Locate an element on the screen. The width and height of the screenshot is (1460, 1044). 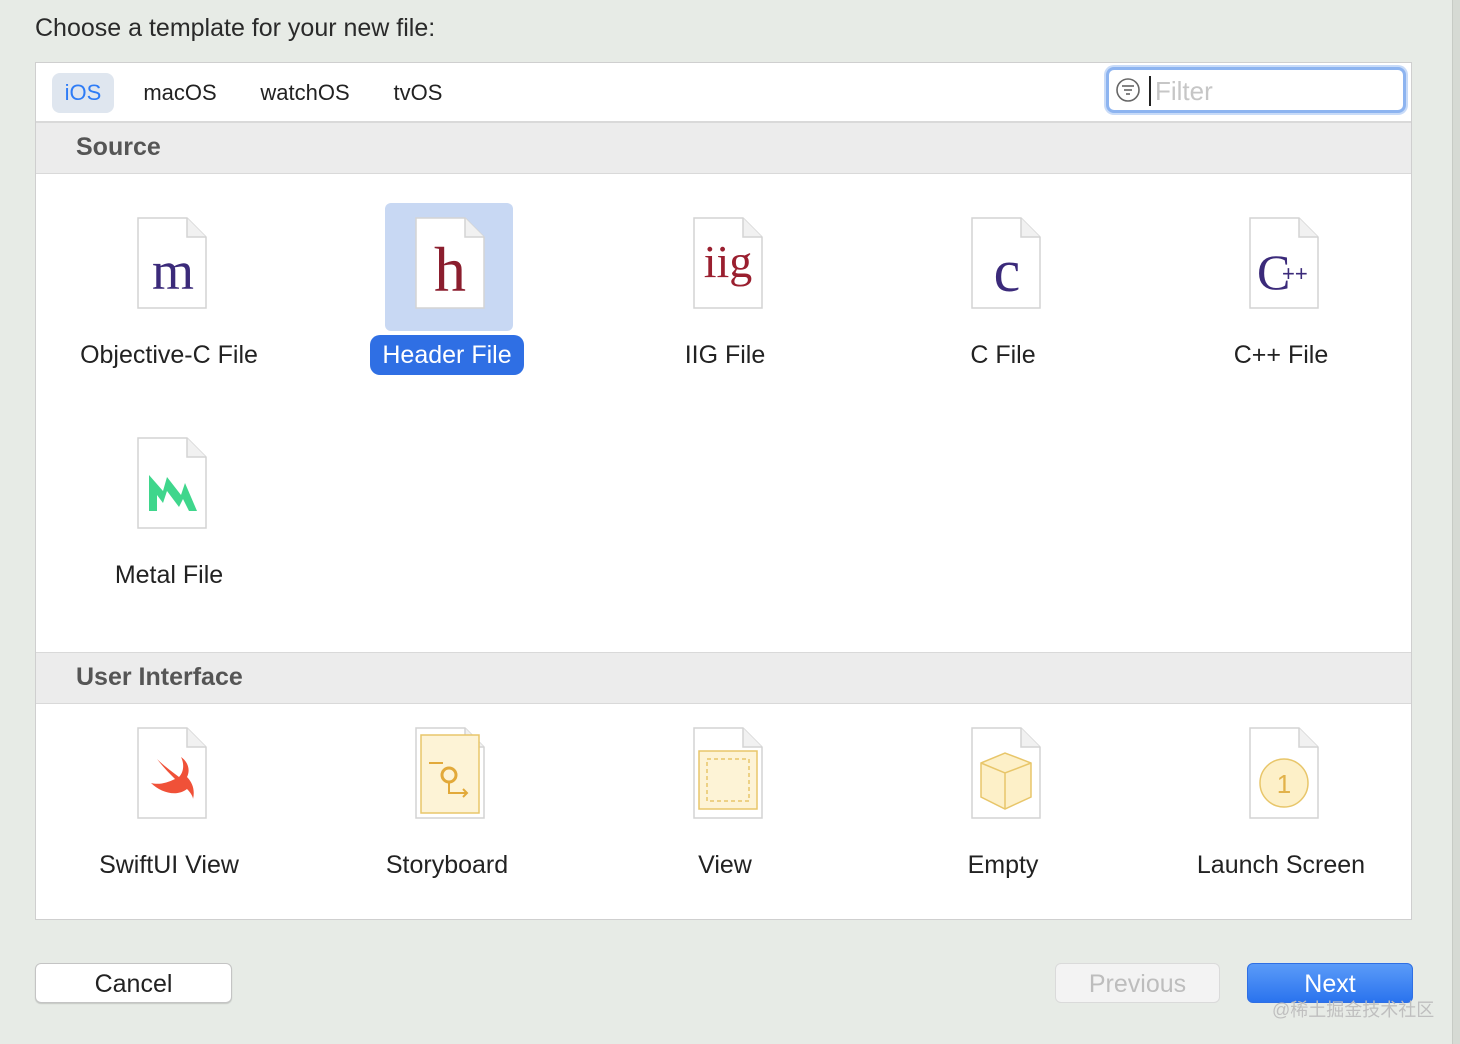
filter-field is located at coordinates (1256, 90).